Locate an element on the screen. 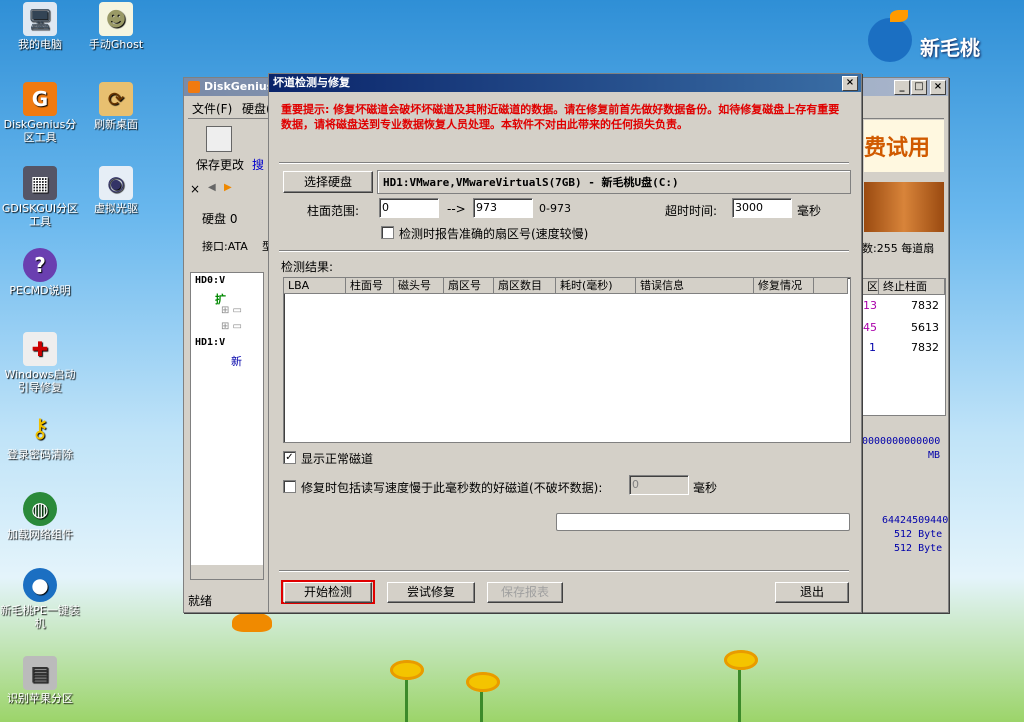 The width and height of the screenshot is (1024, 722). col-cylinder: 柱面号 is located at coordinates (370, 286).